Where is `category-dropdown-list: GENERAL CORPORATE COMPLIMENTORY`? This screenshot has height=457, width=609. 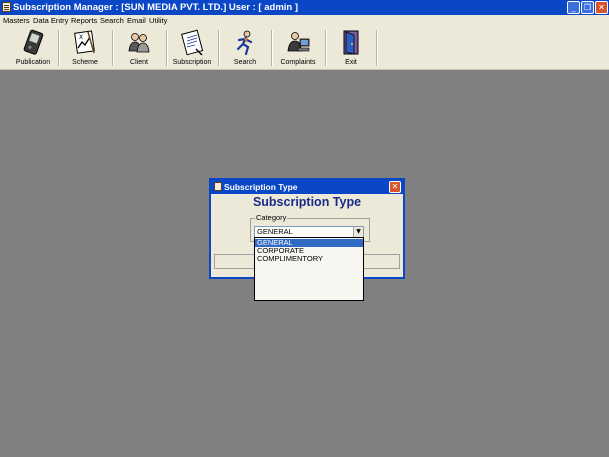 category-dropdown-list: GENERAL CORPORATE COMPLIMENTORY is located at coordinates (309, 269).